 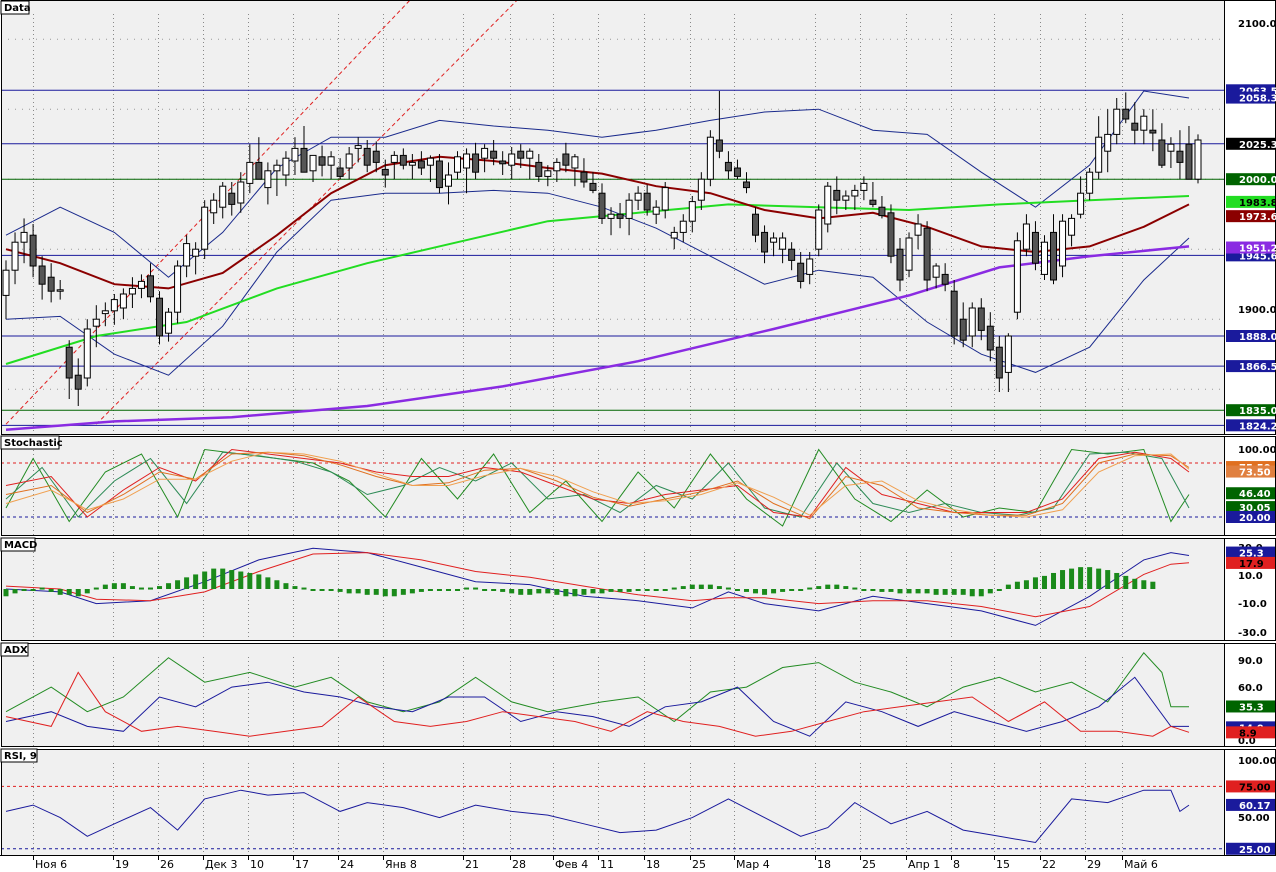 What do you see at coordinates (1257, 310) in the screenshot?
I see `price-ytick-1900: 1900.0` at bounding box center [1257, 310].